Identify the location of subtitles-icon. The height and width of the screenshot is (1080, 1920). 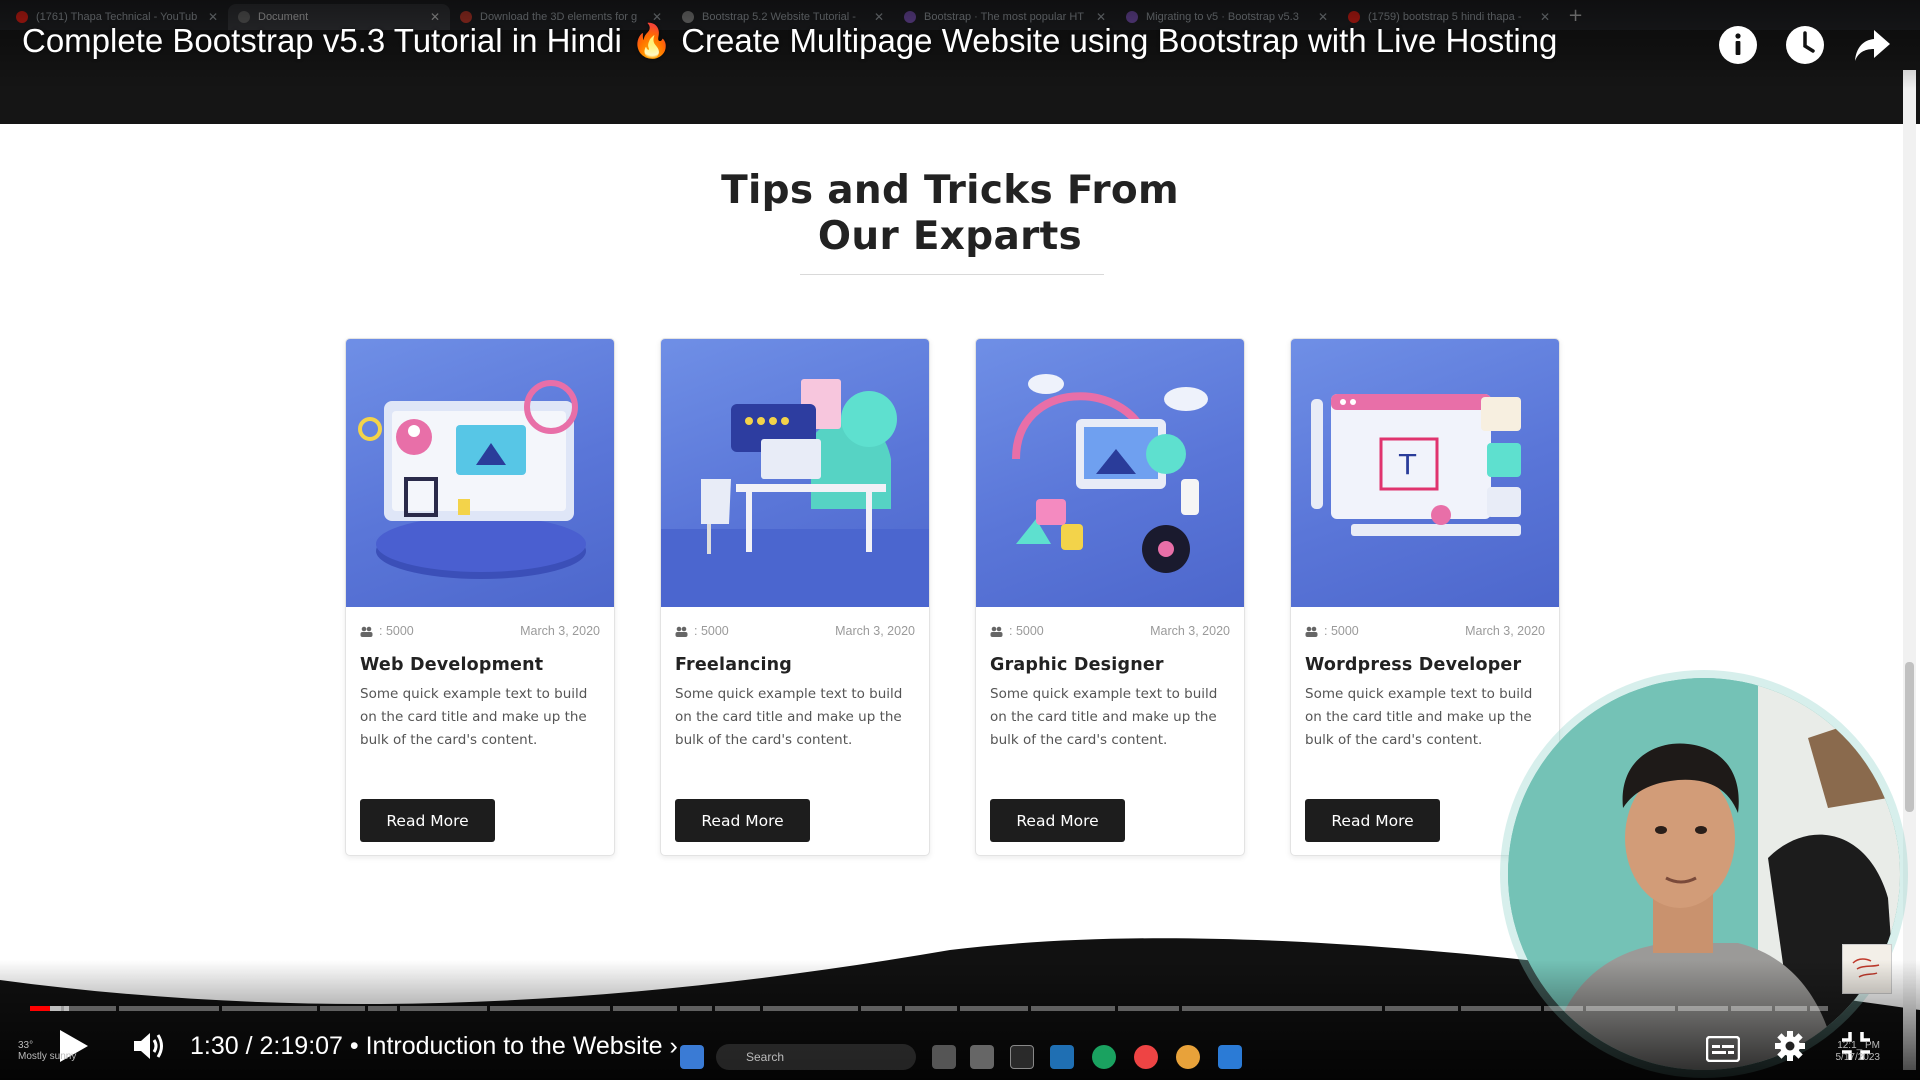
(1723, 1049).